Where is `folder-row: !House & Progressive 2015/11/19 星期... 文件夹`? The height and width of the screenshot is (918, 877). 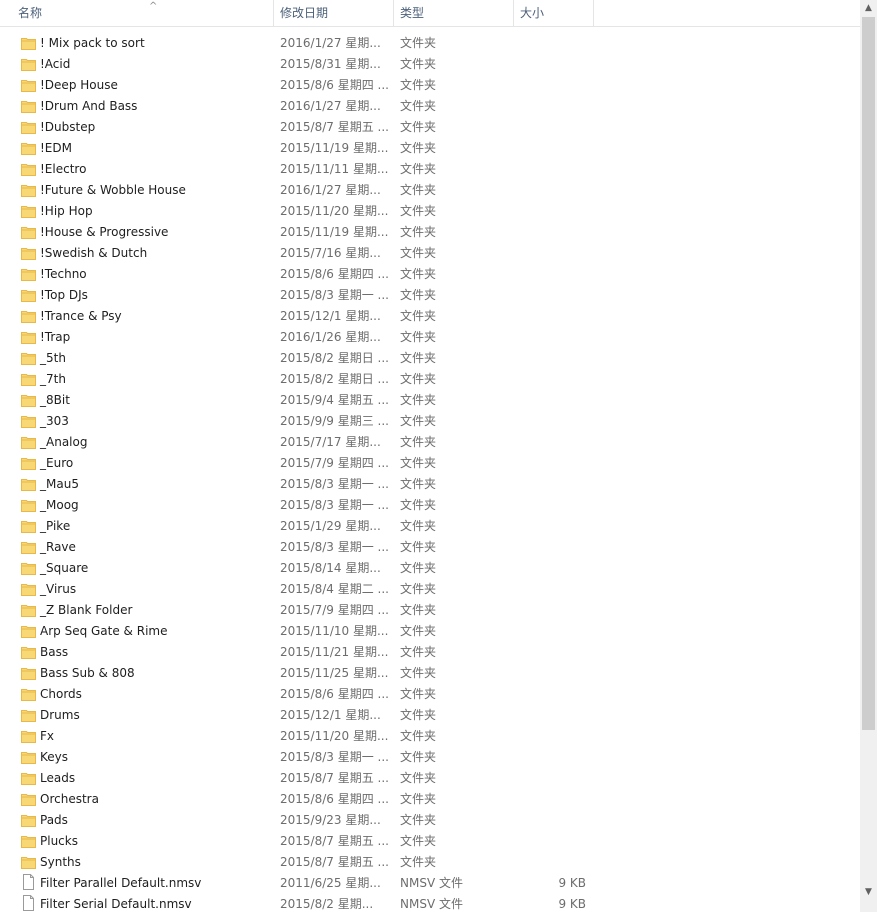 folder-row: !House & Progressive 2015/11/19 星期... 文件夹 is located at coordinates (430, 232).